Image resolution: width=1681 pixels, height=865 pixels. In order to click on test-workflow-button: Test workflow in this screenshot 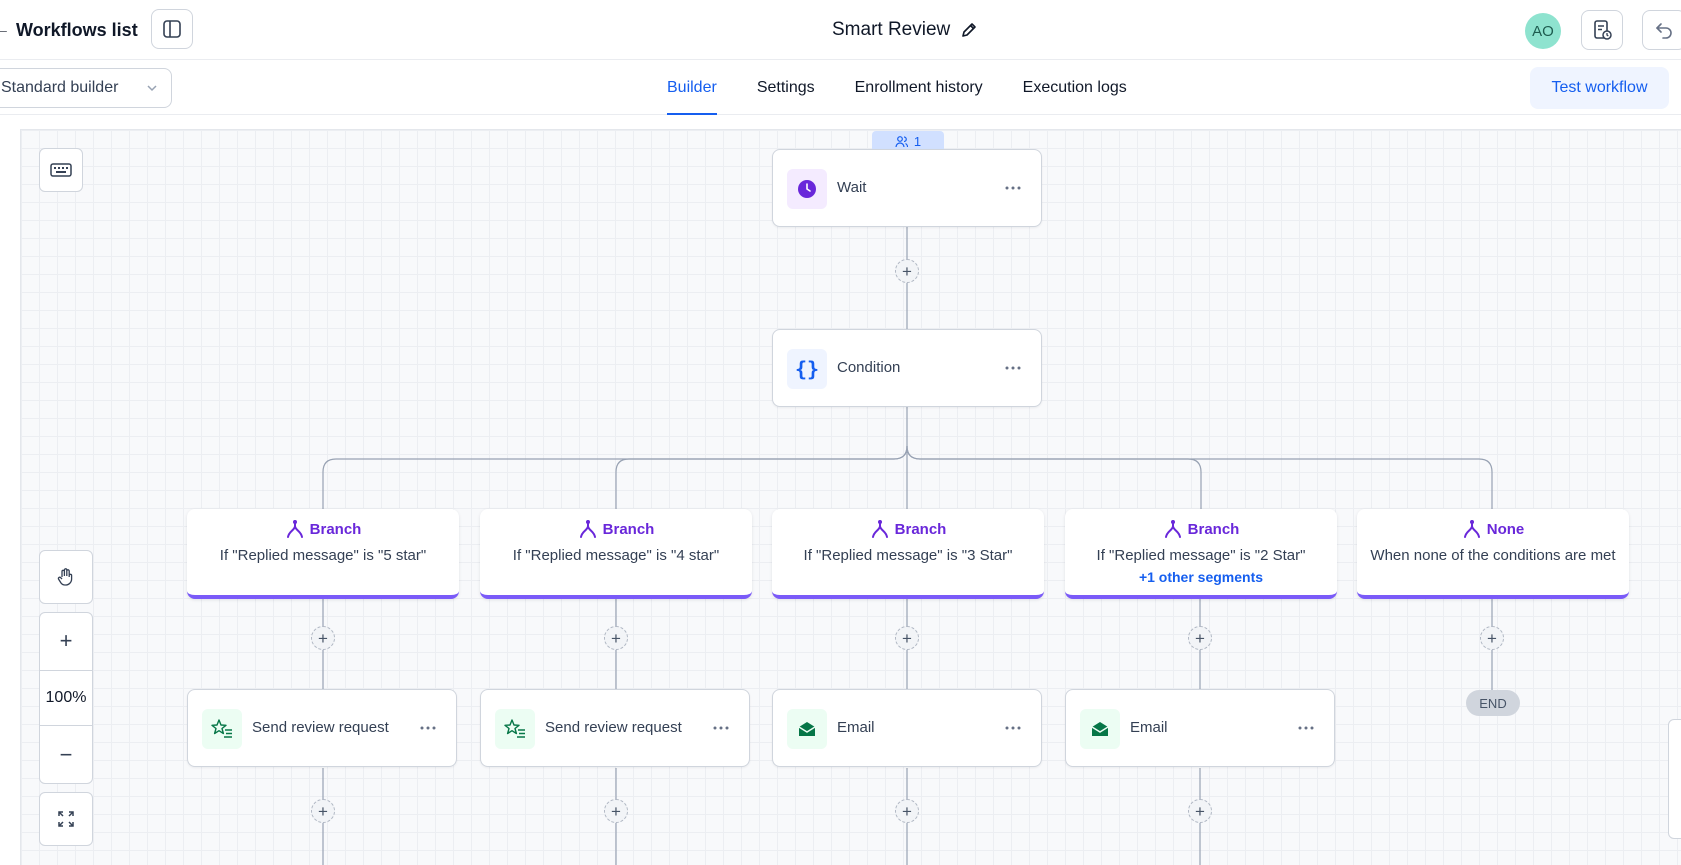, I will do `click(1599, 88)`.